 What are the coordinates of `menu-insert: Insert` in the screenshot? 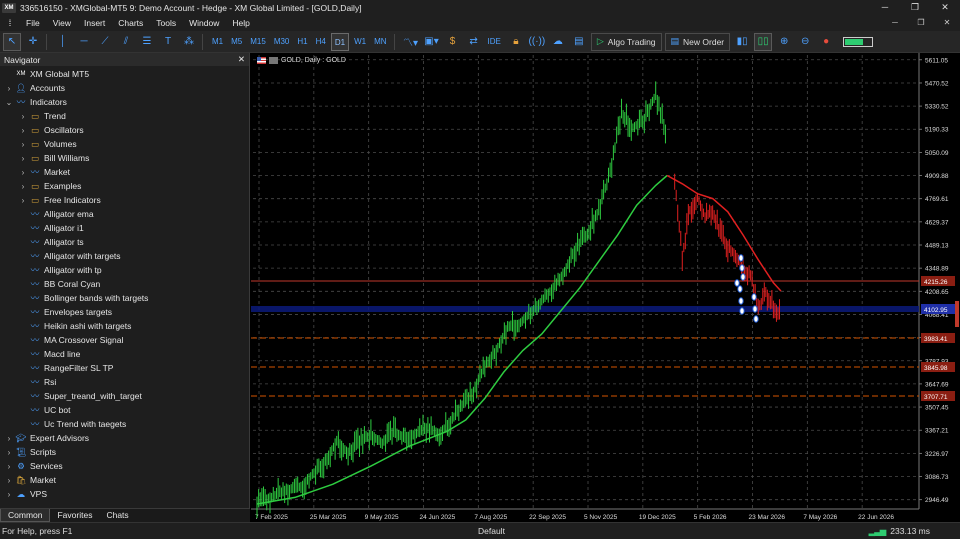 It's located at (94, 23).